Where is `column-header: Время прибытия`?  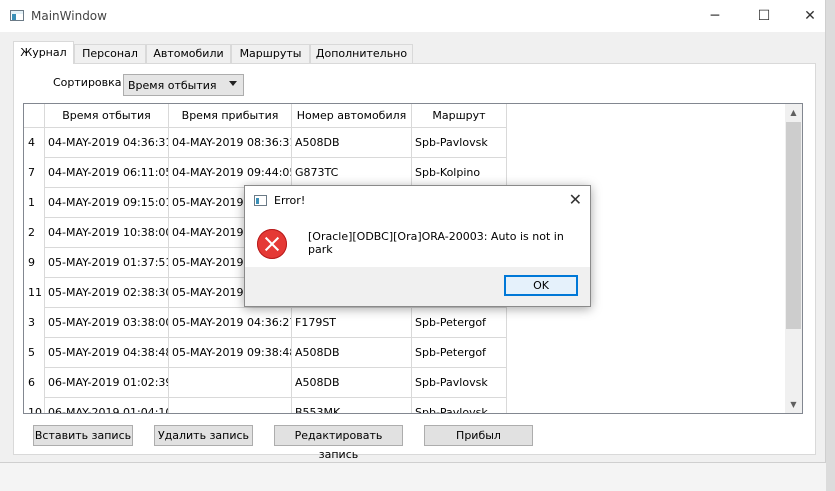 column-header: Время прибытия is located at coordinates (230, 116).